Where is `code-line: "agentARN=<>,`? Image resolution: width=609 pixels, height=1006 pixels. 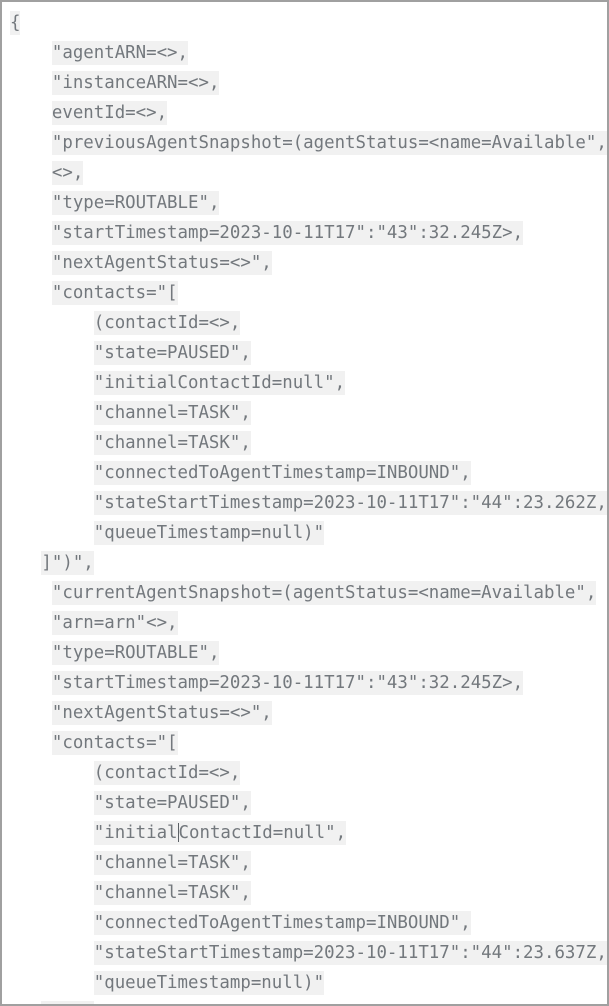
code-line: "agentARN=<>, is located at coordinates (304, 53).